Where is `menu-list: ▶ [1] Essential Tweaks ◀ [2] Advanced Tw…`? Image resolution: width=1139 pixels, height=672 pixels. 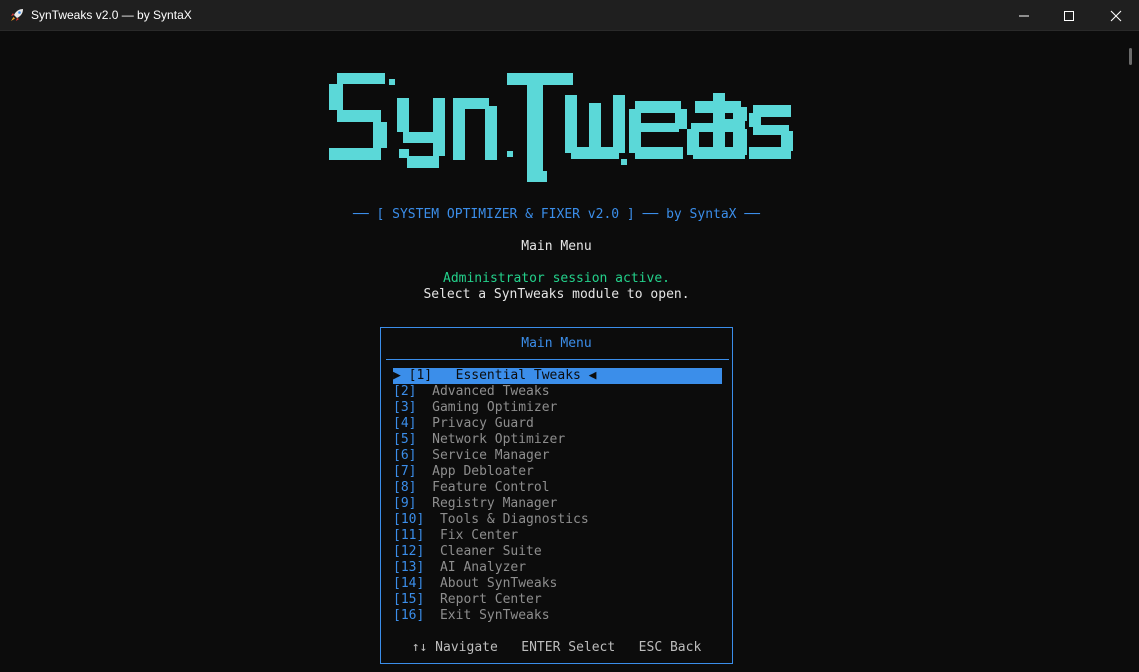
menu-list: ▶ [1] Essential Tweaks ◀ [2] Advanced Tw… is located at coordinates (557, 496).